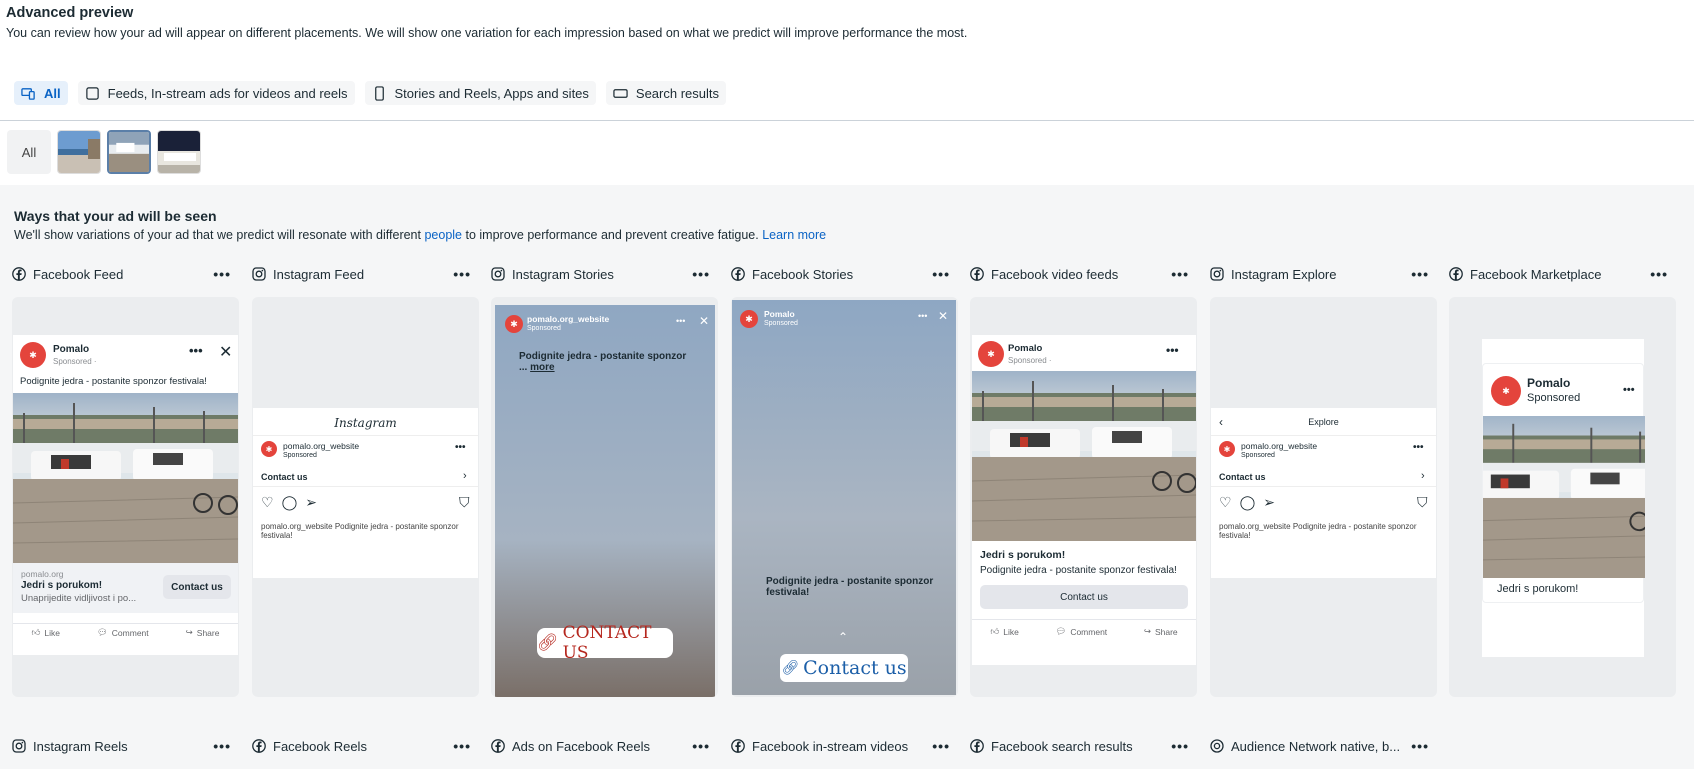  I want to click on learn-more-link: Learn more, so click(794, 235).